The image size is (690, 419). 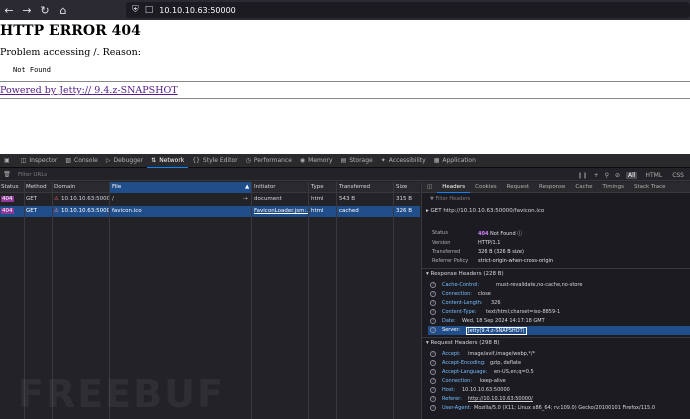 I want to click on status-value: 404 Not Found ⓘ, so click(x=500, y=234).